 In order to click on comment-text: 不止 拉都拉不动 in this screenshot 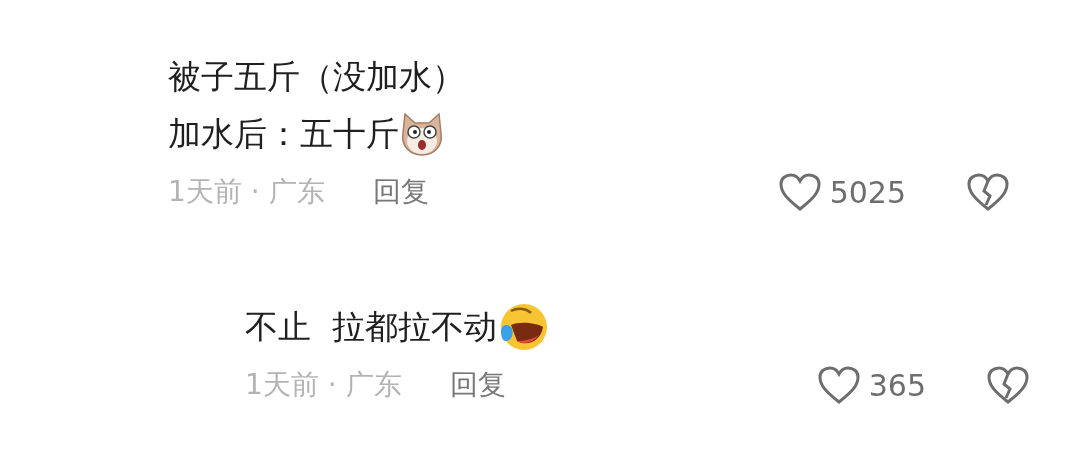, I will do `click(371, 327)`.